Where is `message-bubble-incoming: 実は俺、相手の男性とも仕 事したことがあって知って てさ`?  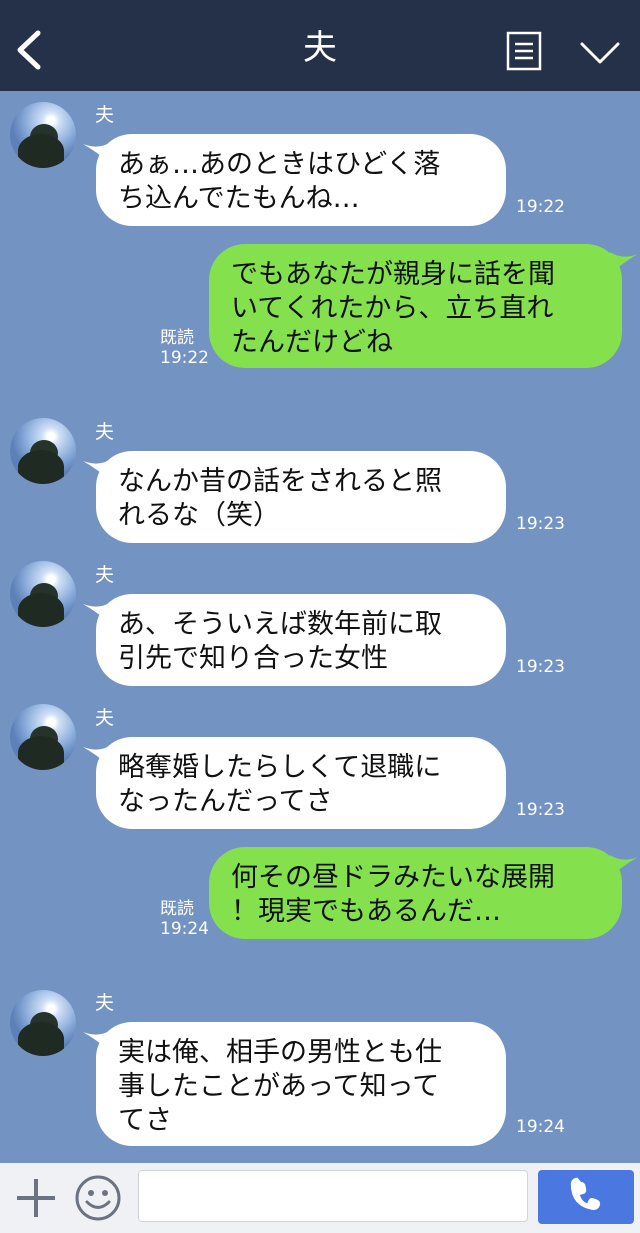 message-bubble-incoming: 実は俺、相手の男性とも仕 事したことがあって知って てさ is located at coordinates (301, 1084).